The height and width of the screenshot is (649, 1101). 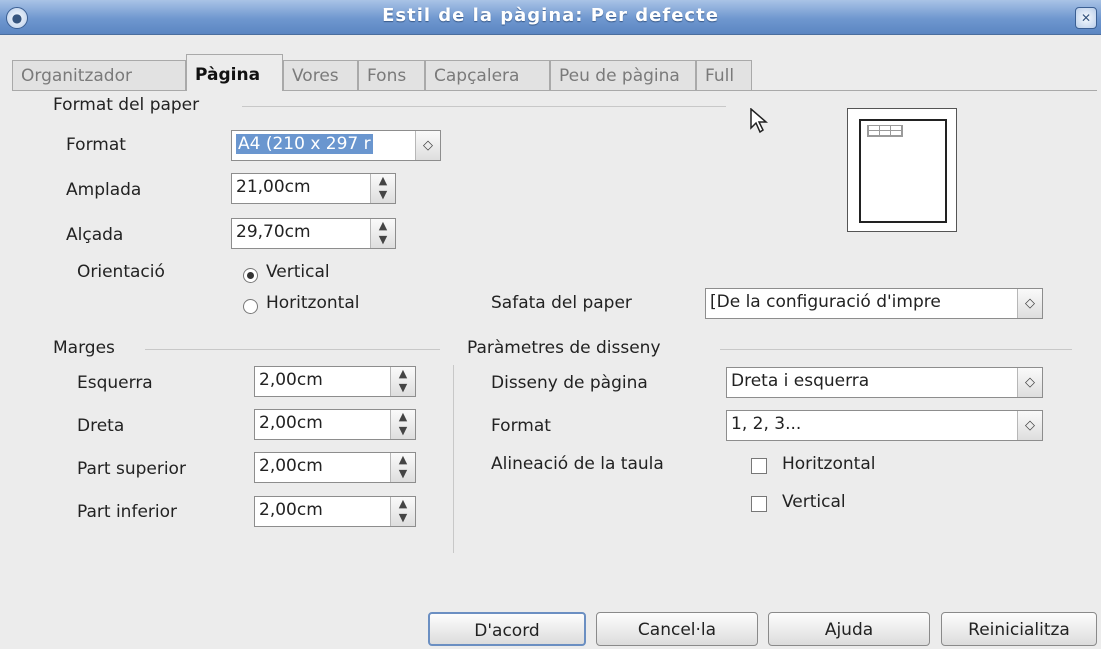 I want to click on number-format-label: Format, so click(x=521, y=426).